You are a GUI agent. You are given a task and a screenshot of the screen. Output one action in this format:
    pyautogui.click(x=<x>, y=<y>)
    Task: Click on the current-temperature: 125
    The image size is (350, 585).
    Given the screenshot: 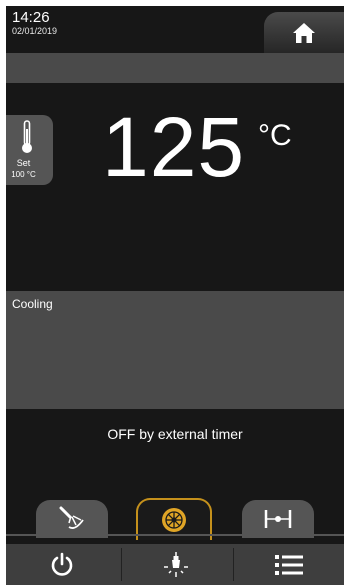 What is the action you would take?
    pyautogui.click(x=174, y=147)
    